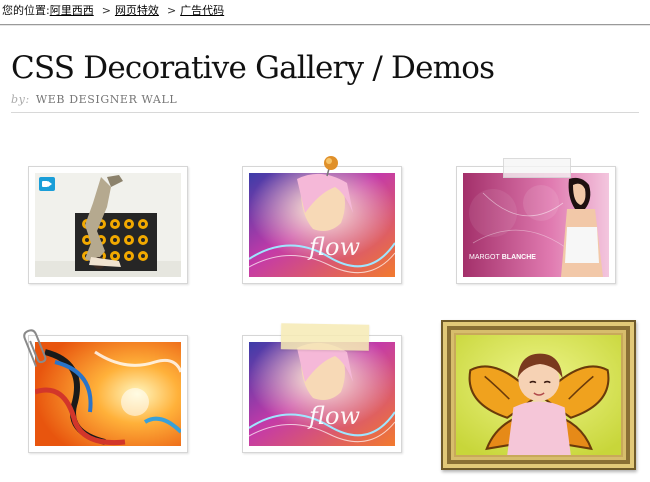  What do you see at coordinates (137, 10) in the screenshot?
I see `breadcrumb-link-effects: 网页特效` at bounding box center [137, 10].